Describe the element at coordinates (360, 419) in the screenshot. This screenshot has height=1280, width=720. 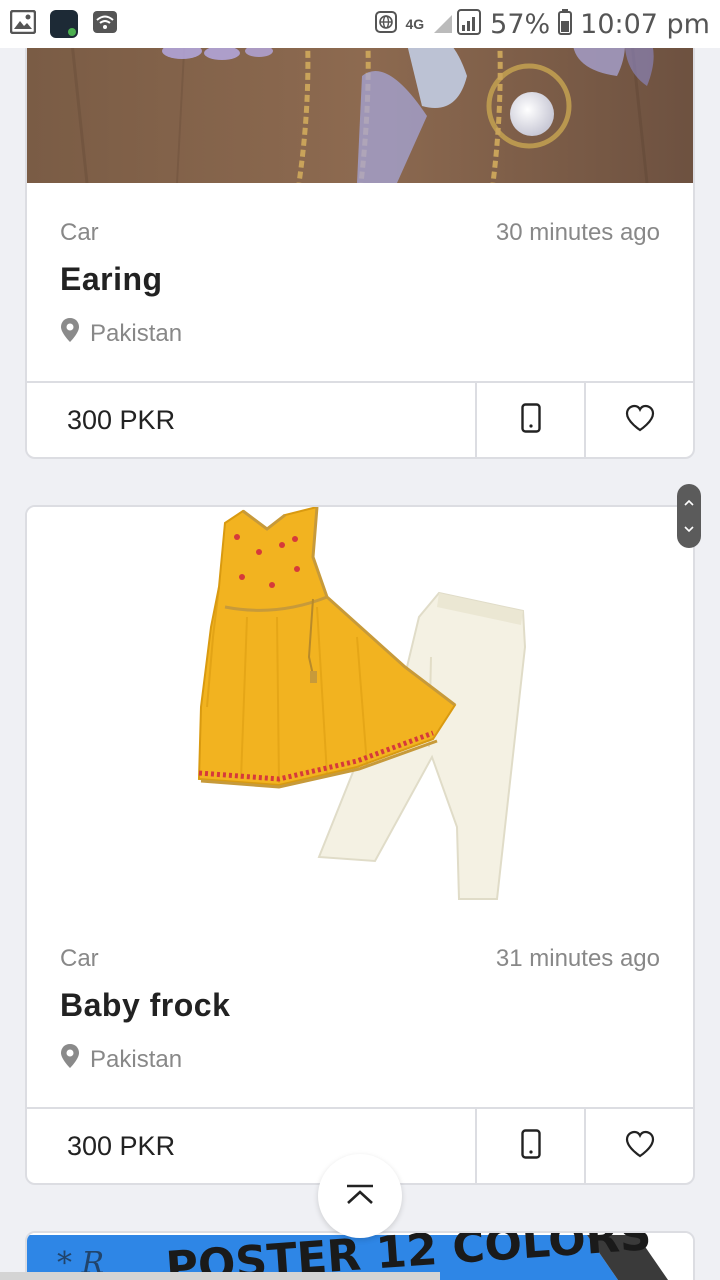
I see `listing-actions: 300 PKR` at that location.